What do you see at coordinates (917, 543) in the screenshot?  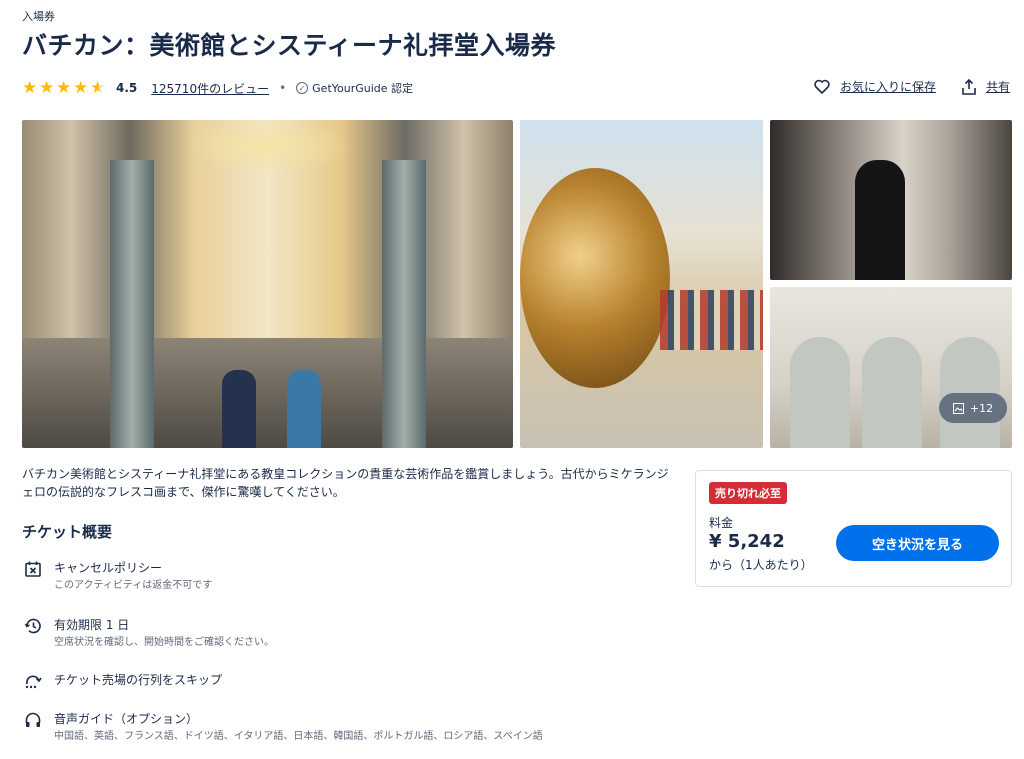 I see `check-availability-button: 空き状況を見る` at bounding box center [917, 543].